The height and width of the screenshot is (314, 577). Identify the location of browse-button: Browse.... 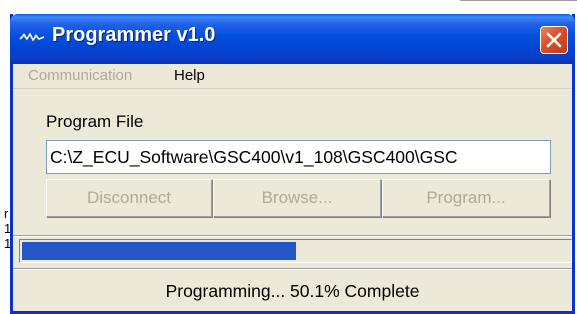
(297, 198).